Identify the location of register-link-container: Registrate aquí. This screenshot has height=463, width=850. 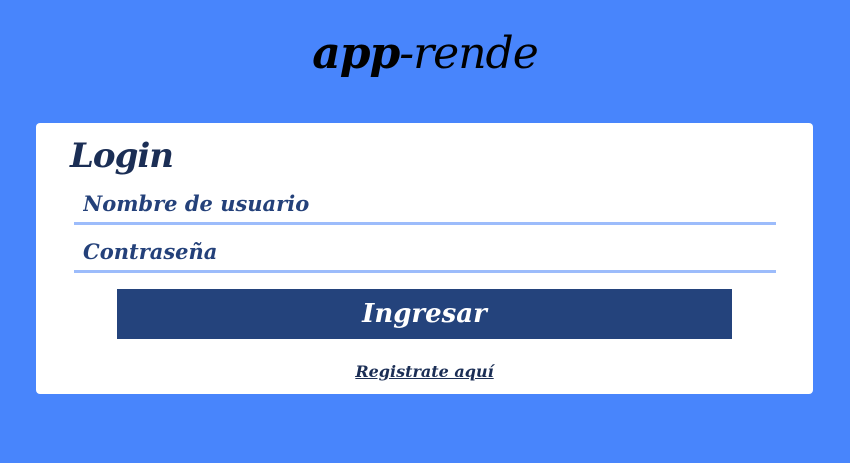
(424, 372).